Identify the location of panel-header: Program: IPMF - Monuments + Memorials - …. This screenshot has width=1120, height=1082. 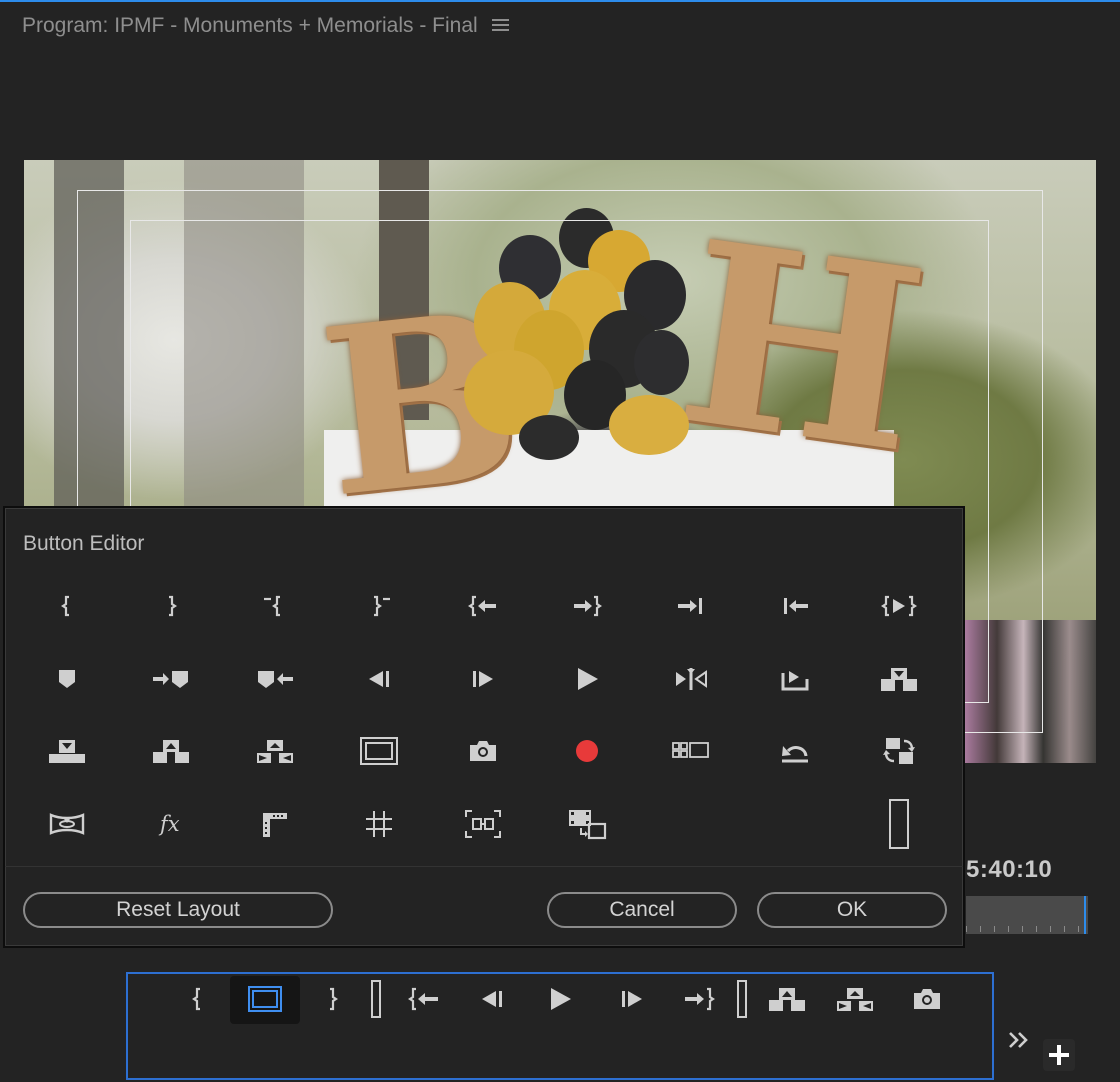
(266, 26).